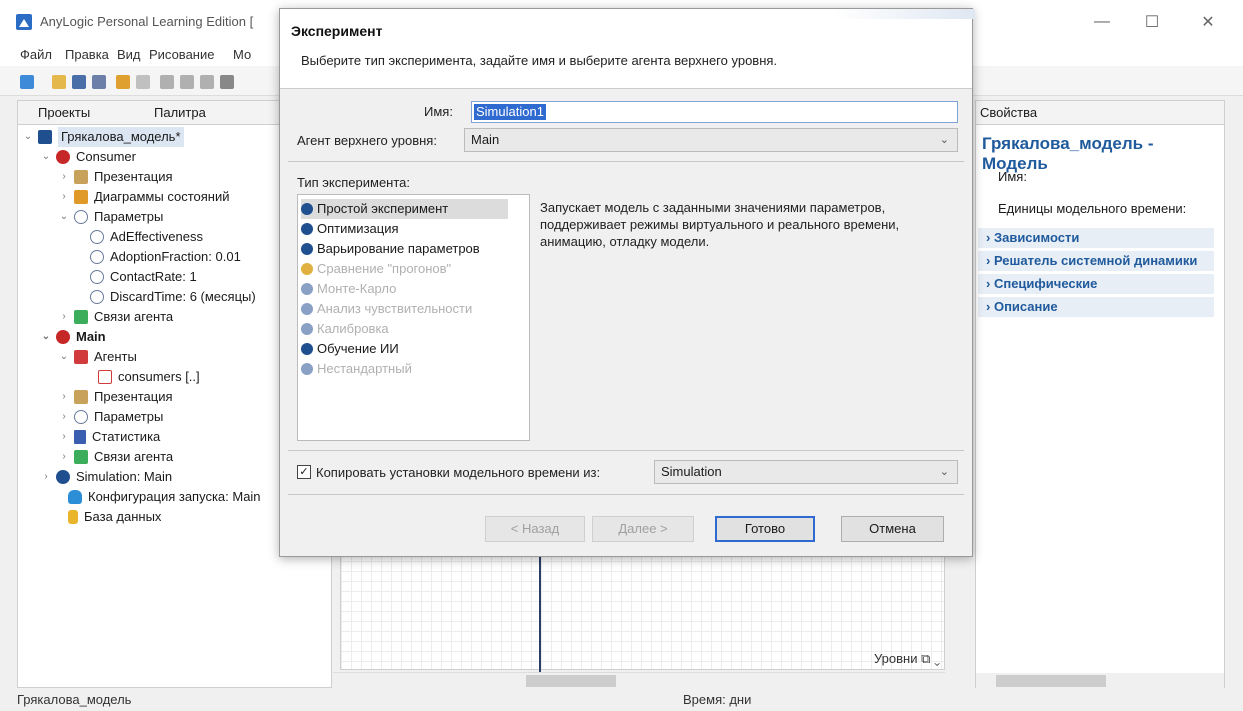 This screenshot has height=711, width=1243. Describe the element at coordinates (45, 137) in the screenshot. I see `model-icon` at that location.